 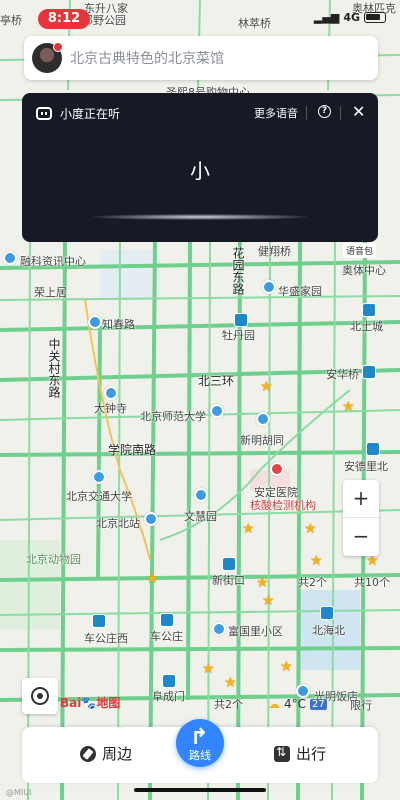 I want to click on route-label: 路线, so click(x=200, y=755).